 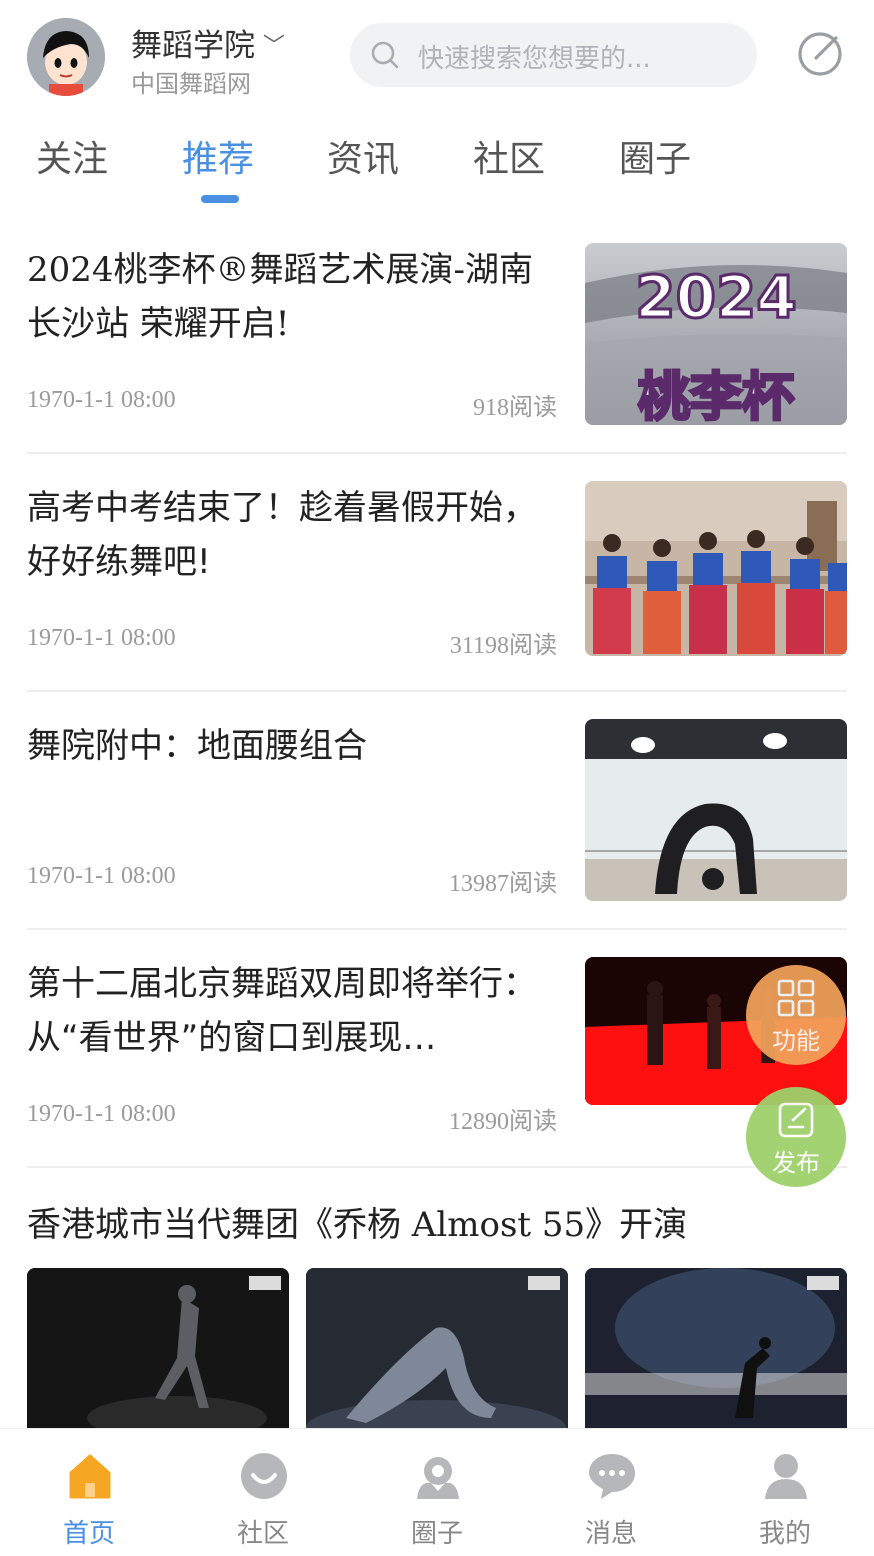 I want to click on post-label: 发布, so click(x=796, y=1163).